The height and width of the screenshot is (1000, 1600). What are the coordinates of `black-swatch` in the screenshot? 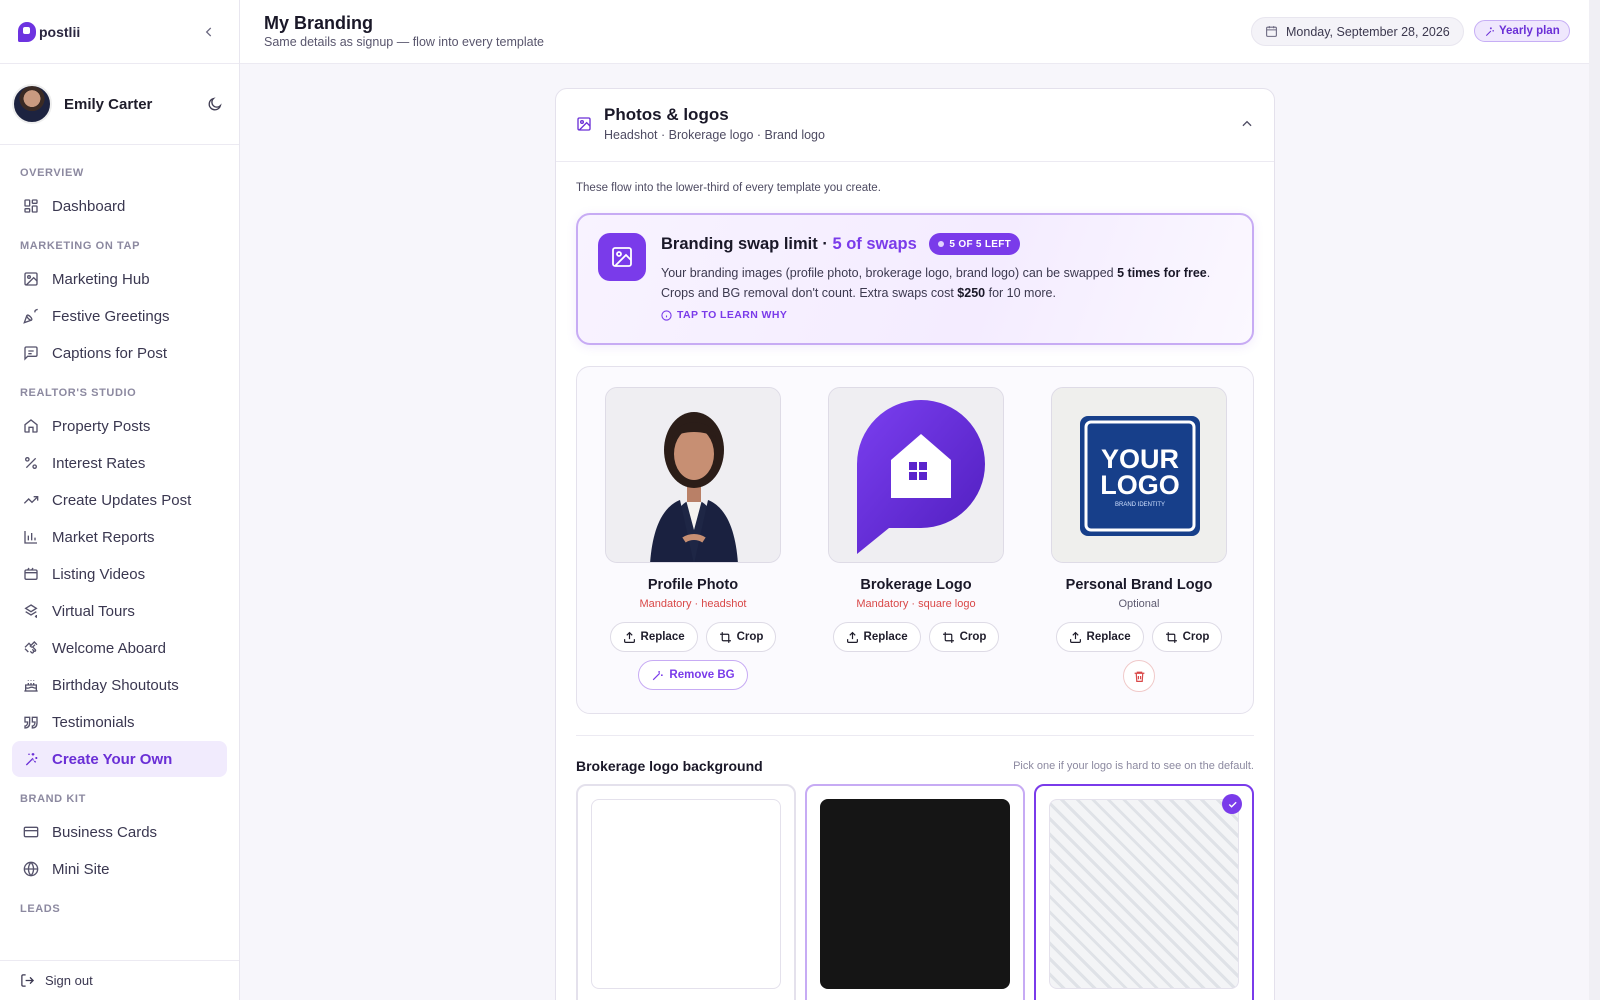 It's located at (915, 894).